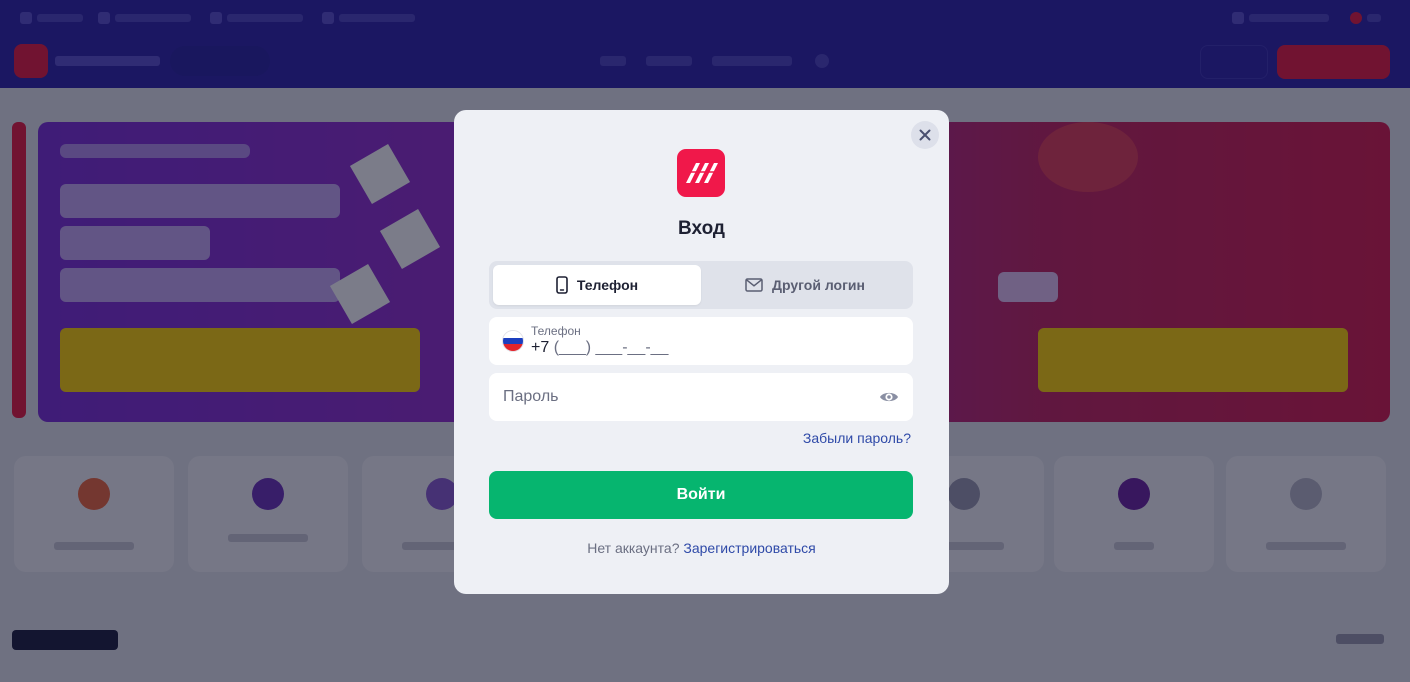 This screenshot has width=1410, height=682. I want to click on phone-input: +7 (___) ___-__-__, so click(599, 348).